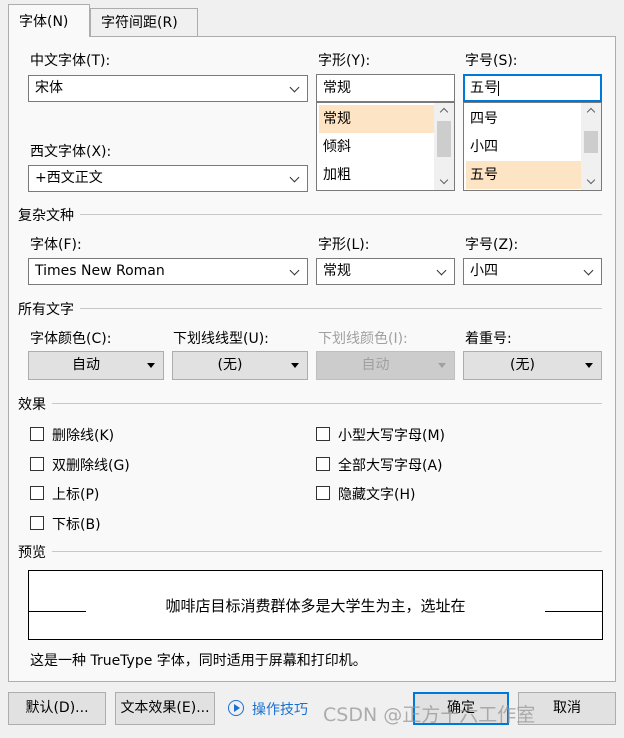 The height and width of the screenshot is (738, 624). I want to click on all-caps-label: 全部大写字母(A), so click(390, 465).